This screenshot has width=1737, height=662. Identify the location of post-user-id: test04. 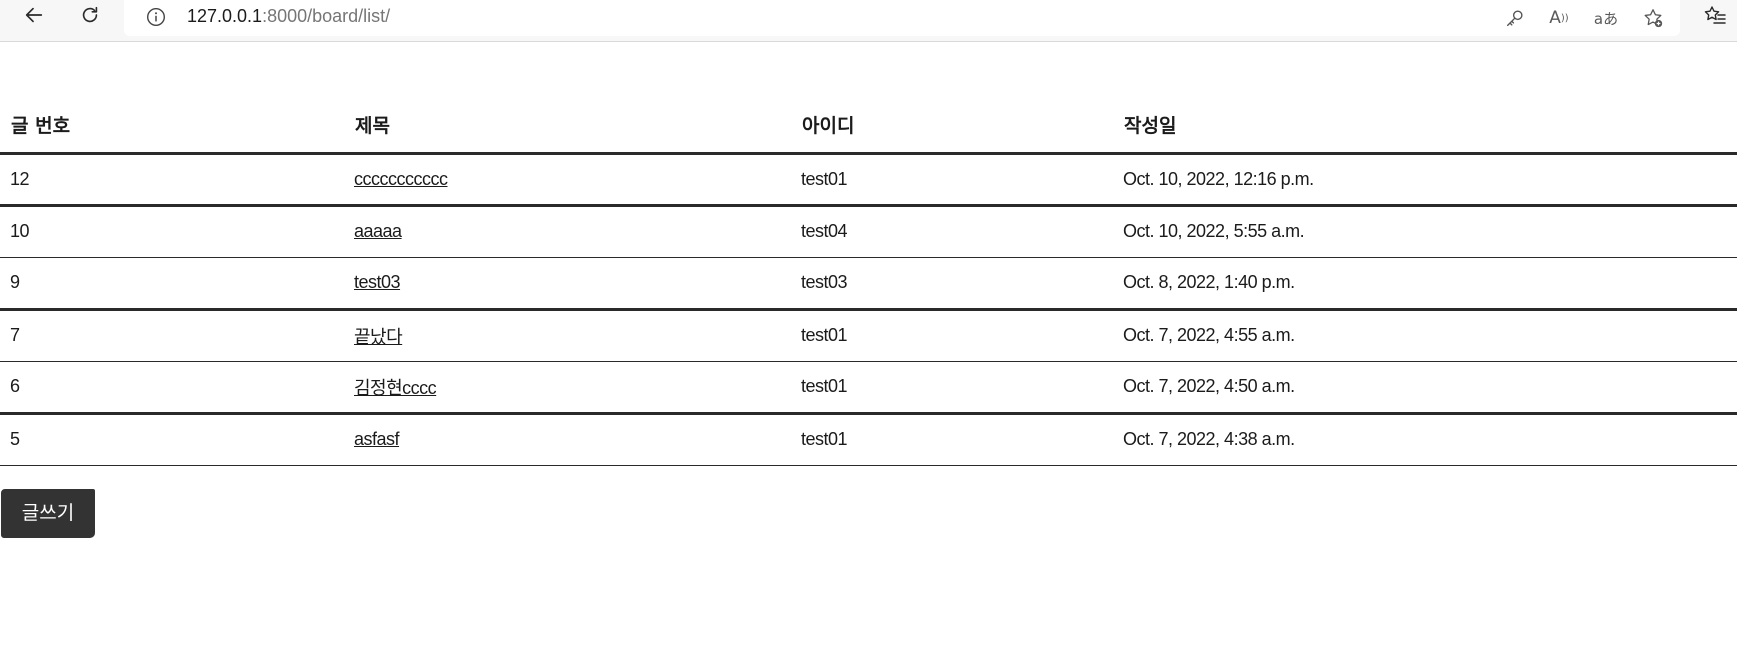
(952, 231).